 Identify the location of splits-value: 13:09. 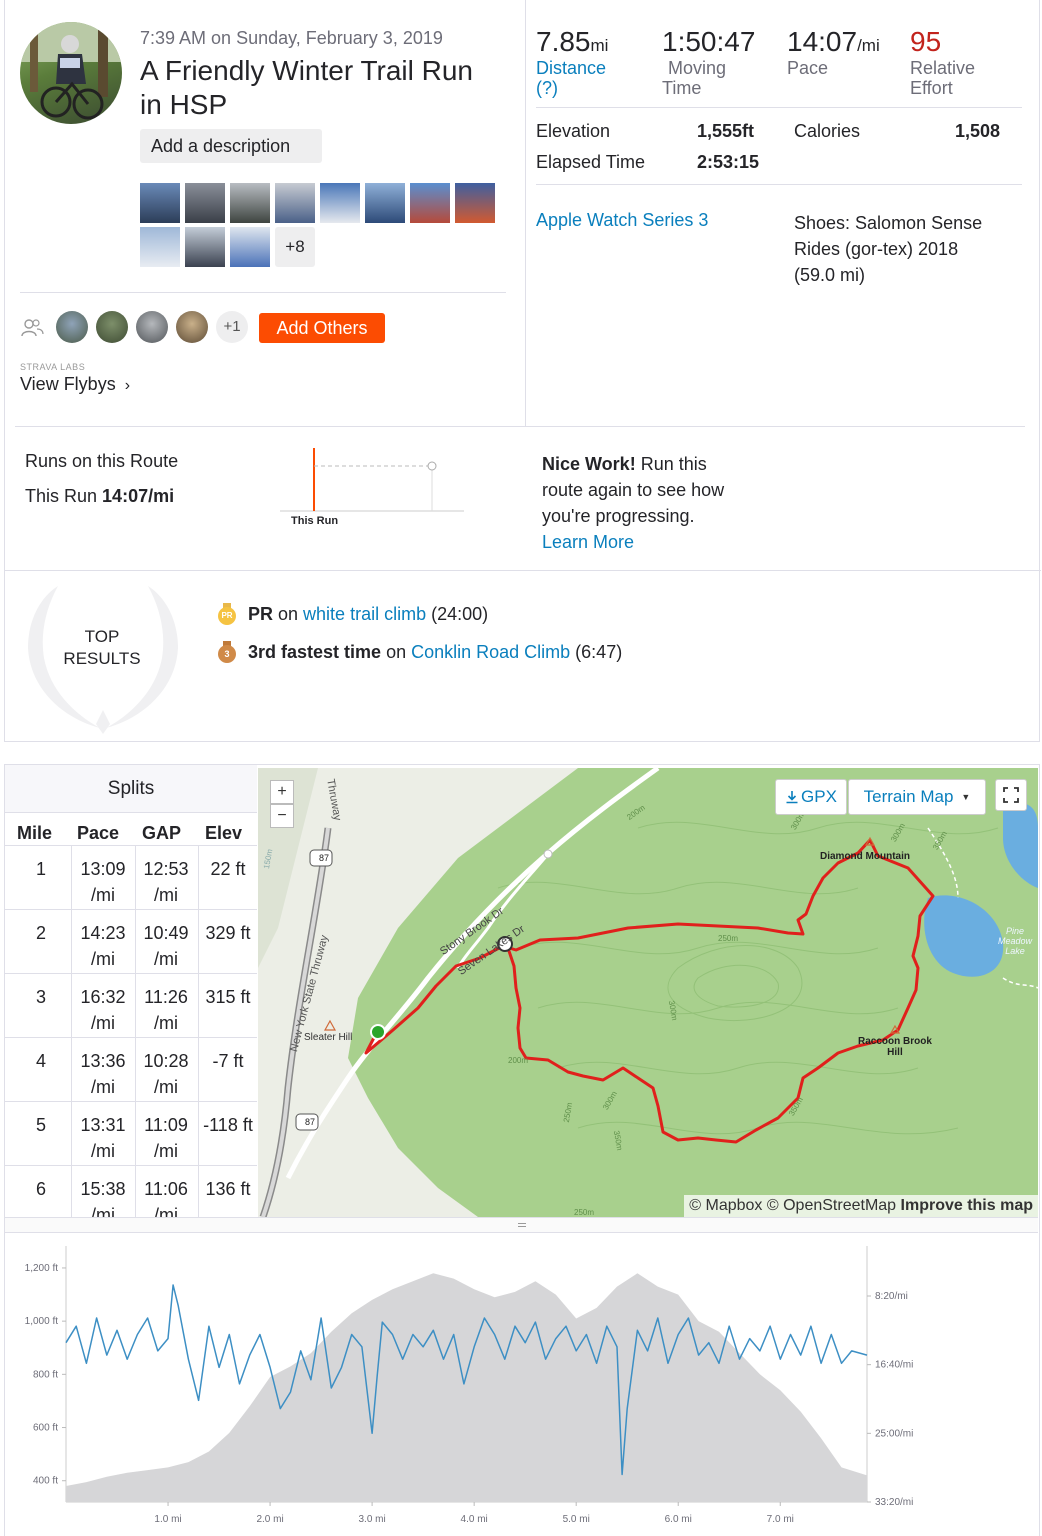
(103, 869).